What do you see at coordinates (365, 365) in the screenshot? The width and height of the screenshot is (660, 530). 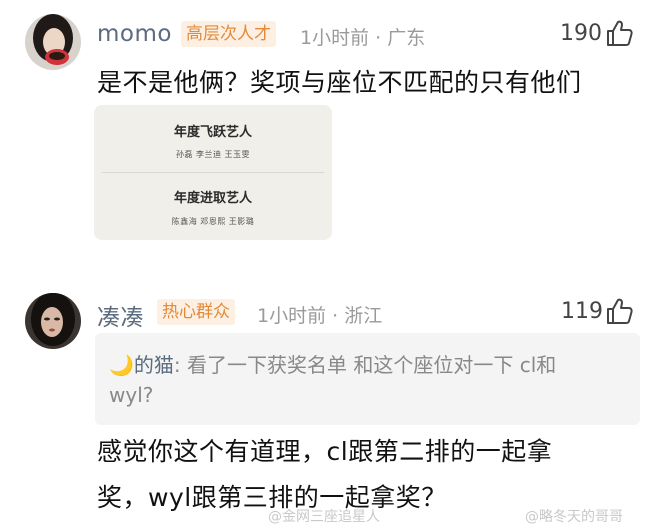 I see `reply-text: : 看了一下获奖名单 和这个座位对一下 cl和` at bounding box center [365, 365].